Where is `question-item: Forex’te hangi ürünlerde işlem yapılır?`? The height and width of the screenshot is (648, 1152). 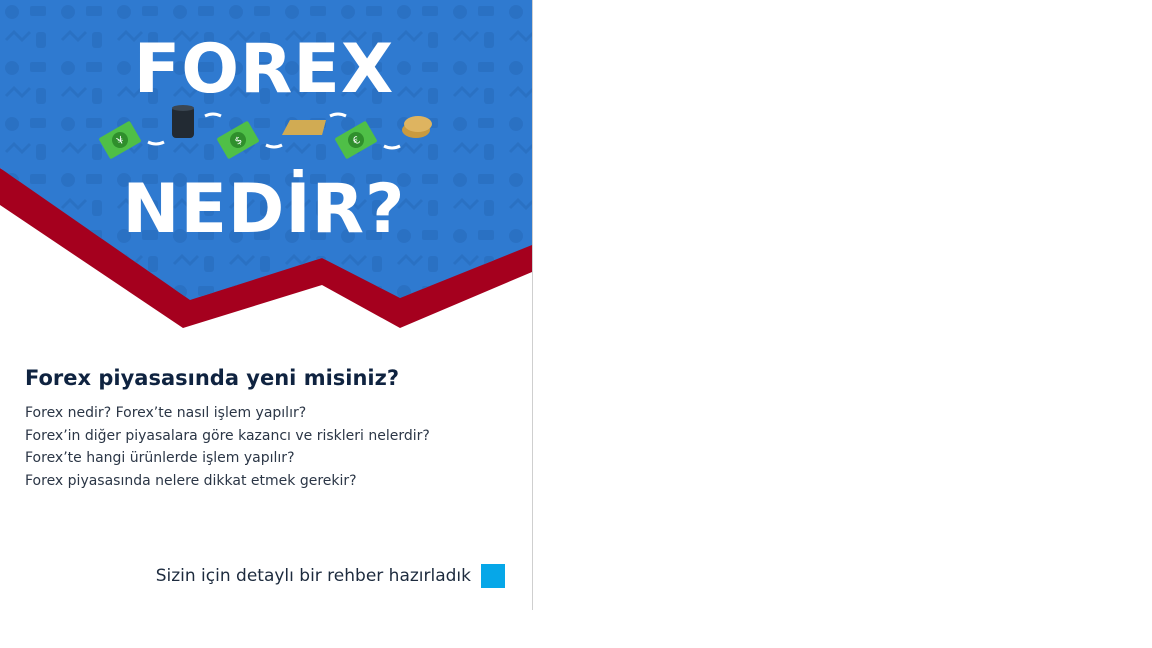 question-item: Forex’te hangi ürünlerde işlem yapılır? is located at coordinates (160, 458).